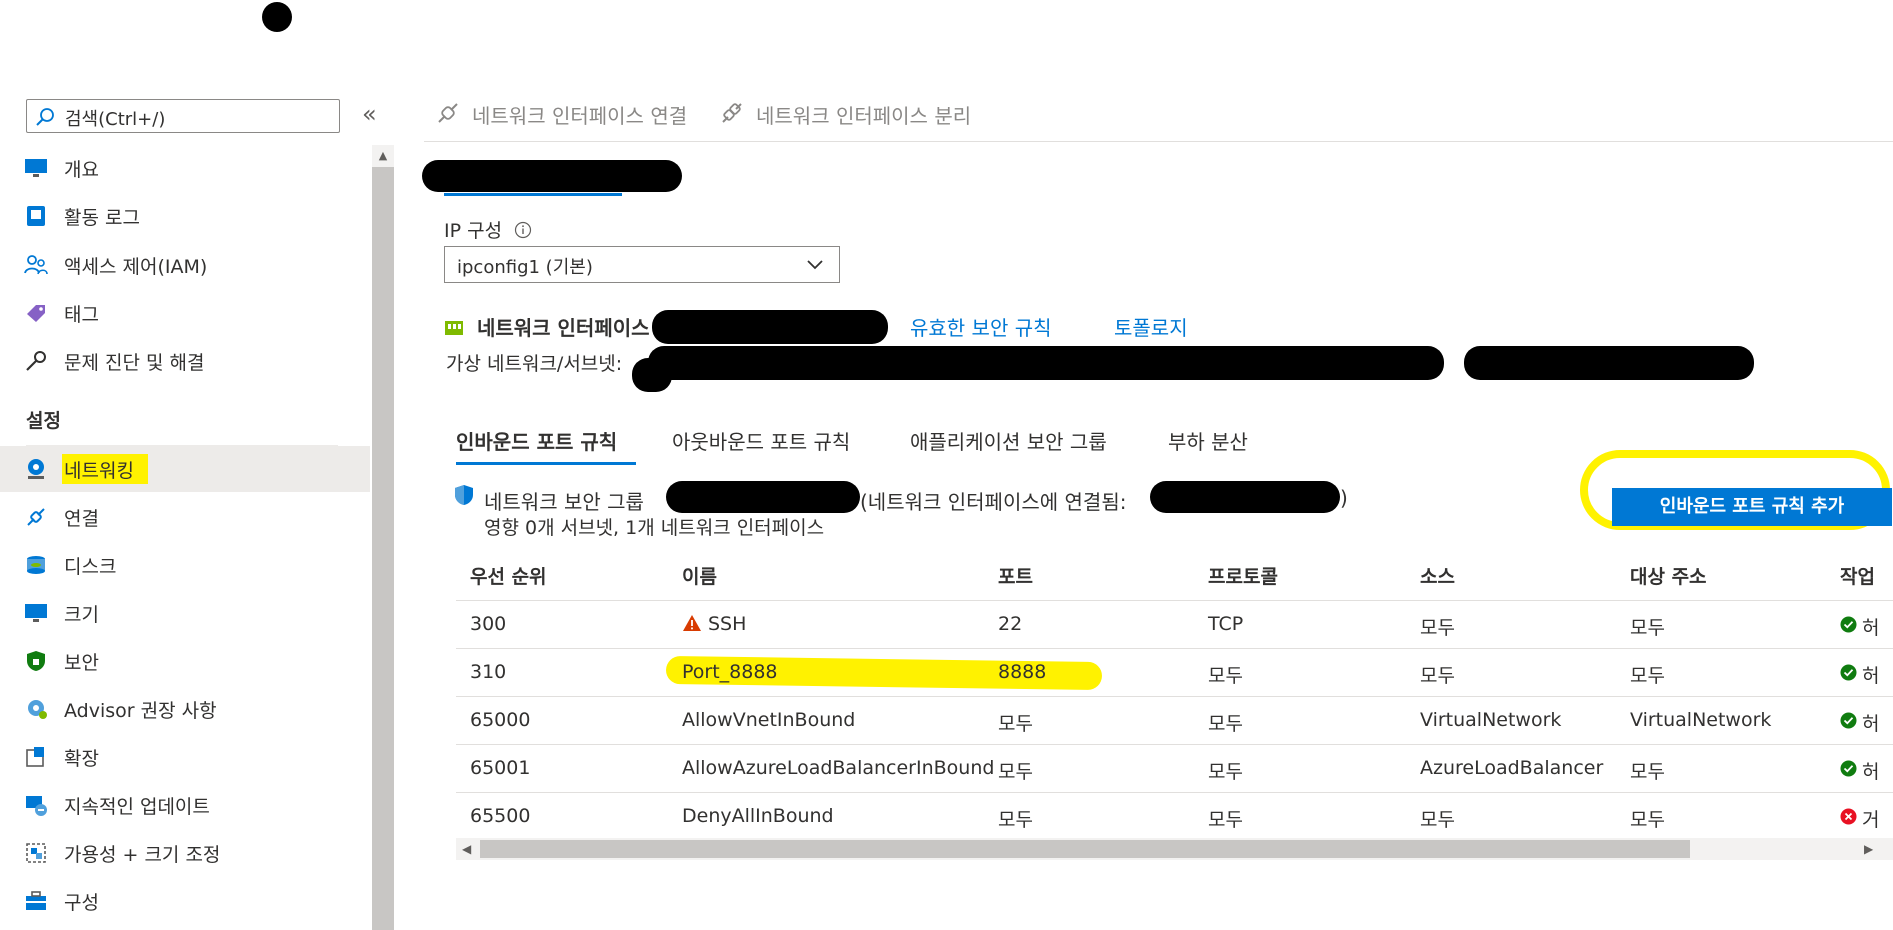  Describe the element at coordinates (102, 218) in the screenshot. I see `sidebar-item-label: 활동 로그` at that location.